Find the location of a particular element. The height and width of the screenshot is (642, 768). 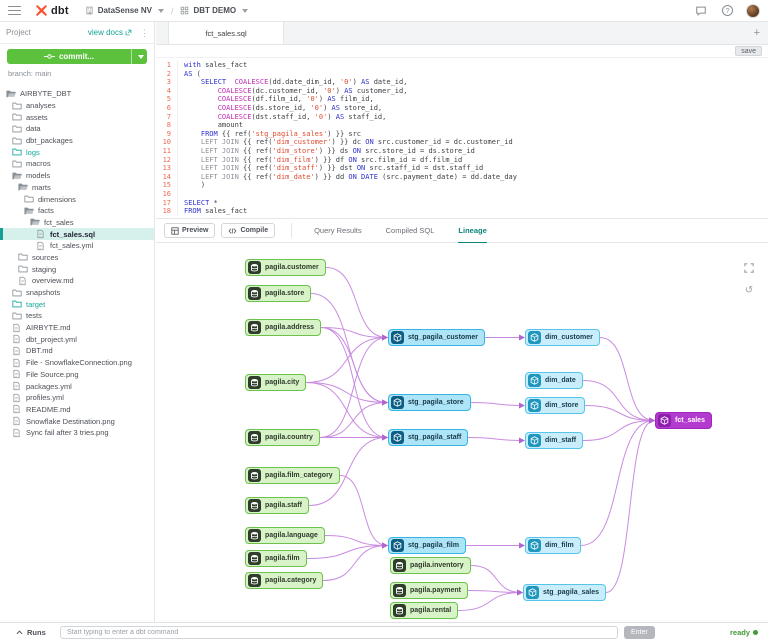

tree-item-dbt-packages: dbt_packages is located at coordinates (77, 141).